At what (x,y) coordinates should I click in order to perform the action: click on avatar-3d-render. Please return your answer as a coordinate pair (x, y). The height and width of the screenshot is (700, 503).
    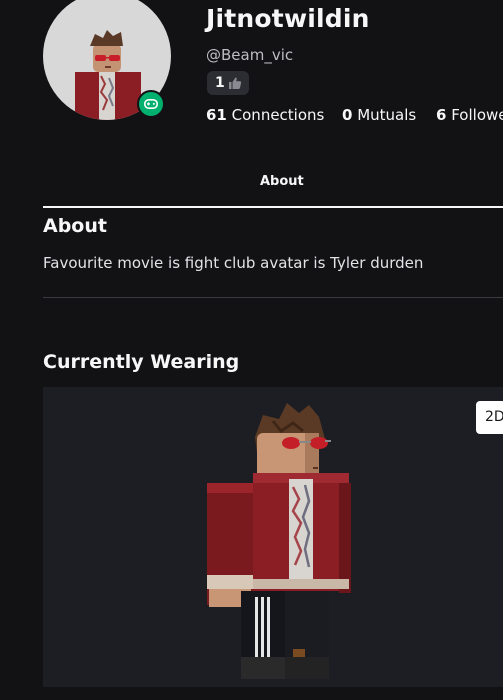
    Looking at the image, I should click on (279, 541).